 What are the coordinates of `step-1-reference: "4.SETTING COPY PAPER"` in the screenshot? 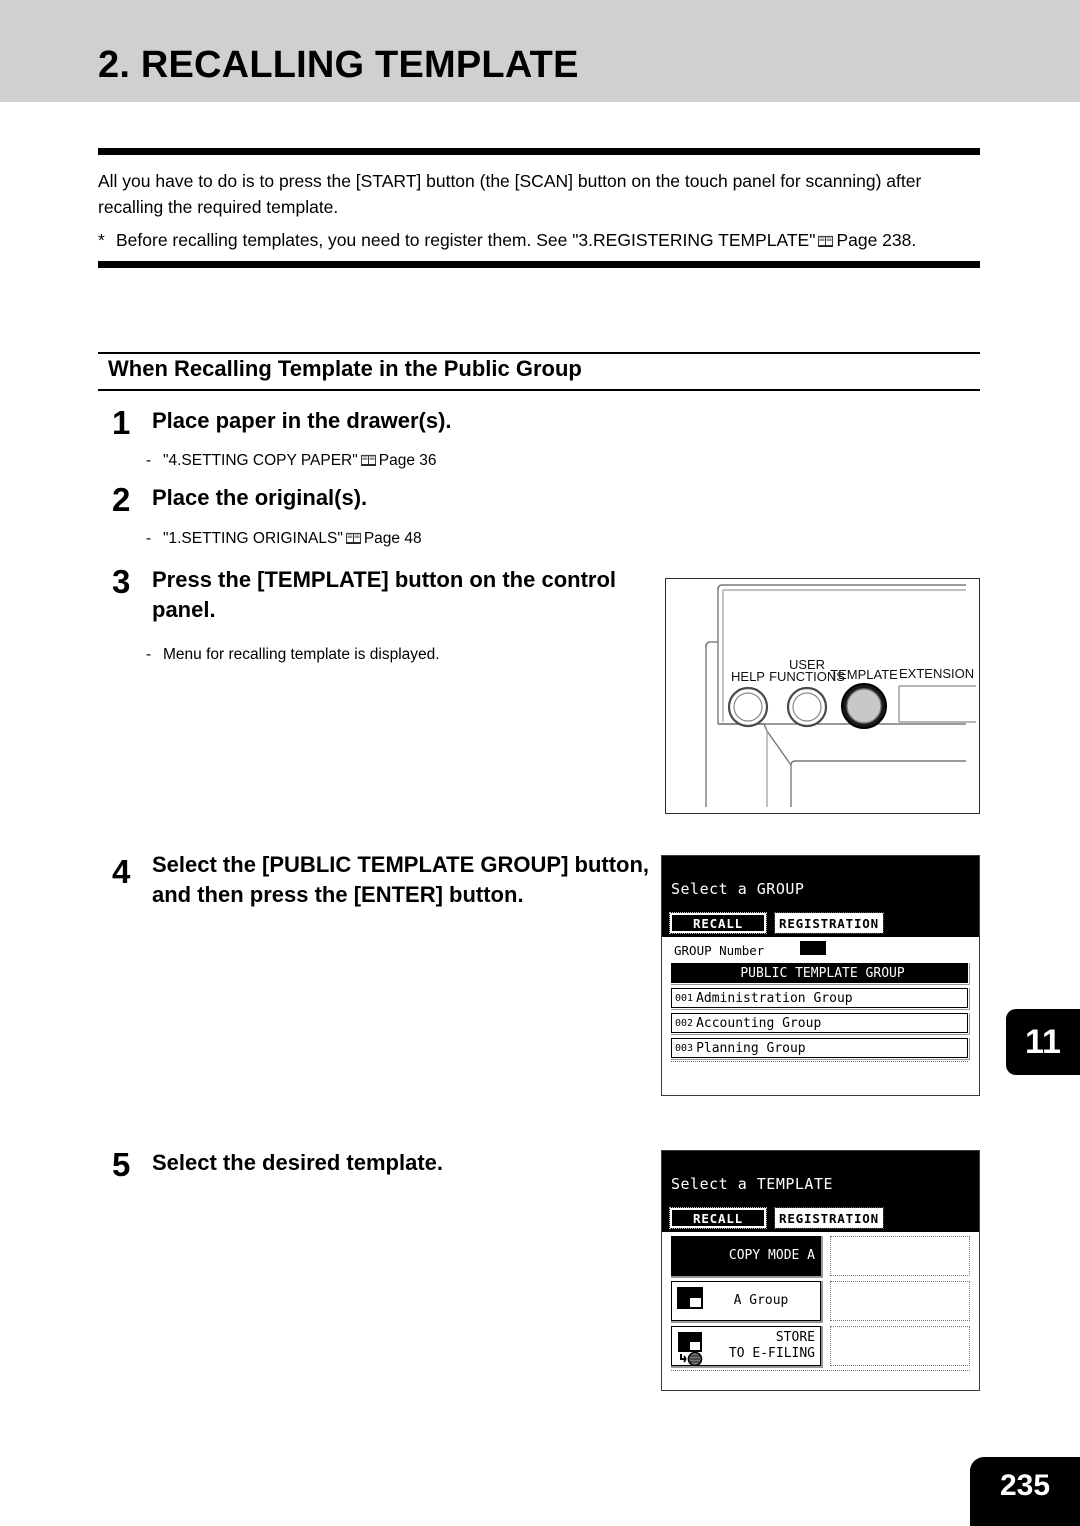 It's located at (260, 460).